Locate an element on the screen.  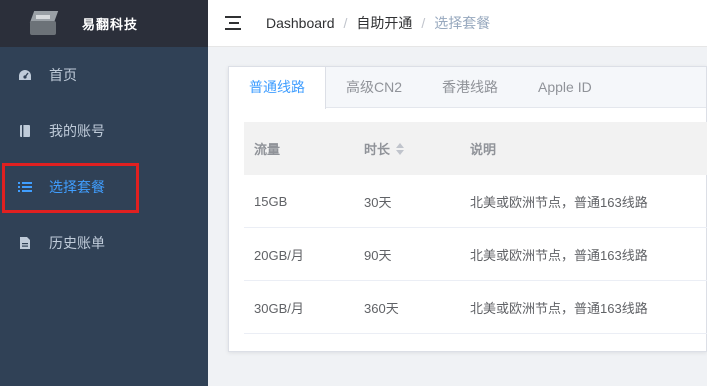
book-icon is located at coordinates (25, 131).